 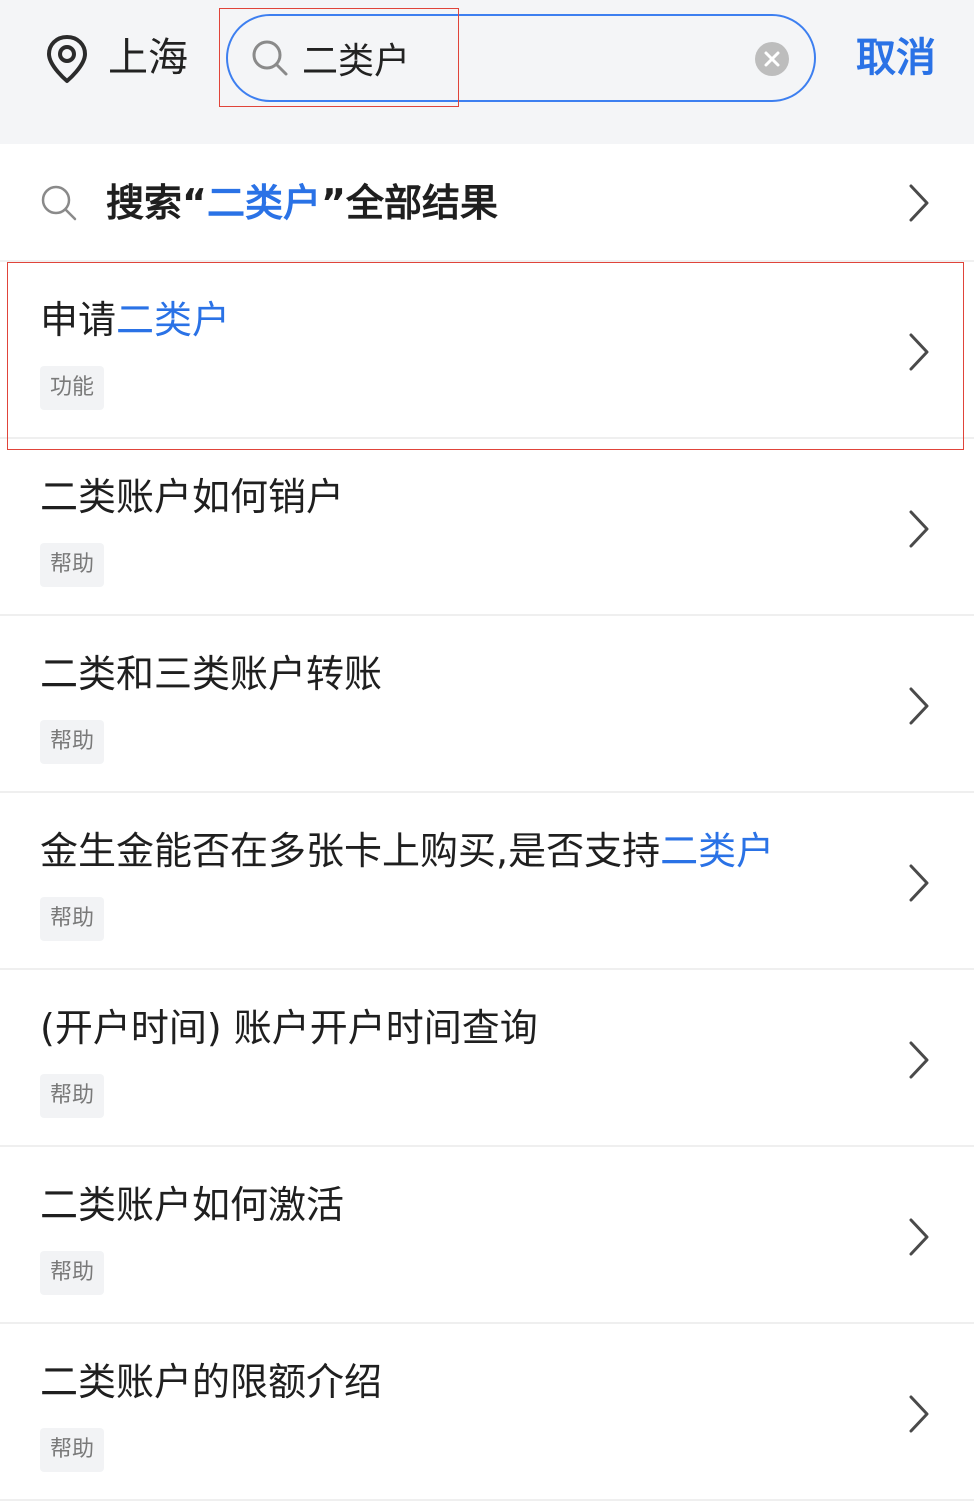 What do you see at coordinates (148, 58) in the screenshot?
I see `city-label: 上海` at bounding box center [148, 58].